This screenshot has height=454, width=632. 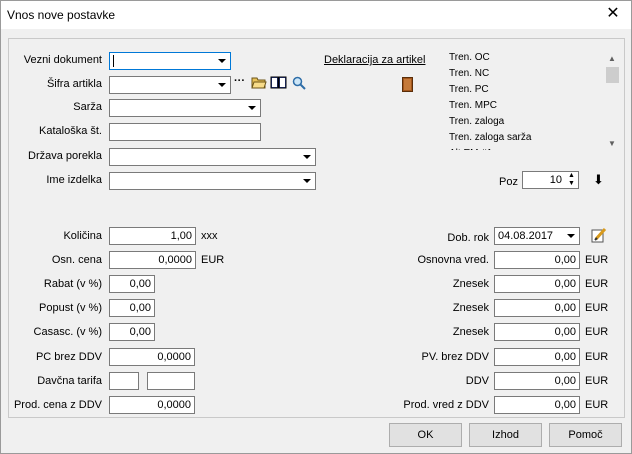 I want to click on book-icon, so click(x=278, y=83).